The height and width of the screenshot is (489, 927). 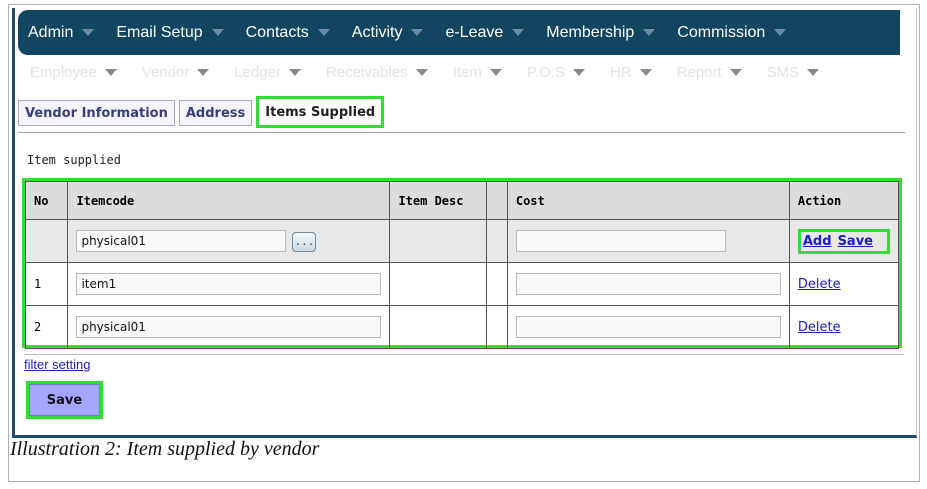 I want to click on subnav-receivables: Receivables, so click(x=377, y=72).